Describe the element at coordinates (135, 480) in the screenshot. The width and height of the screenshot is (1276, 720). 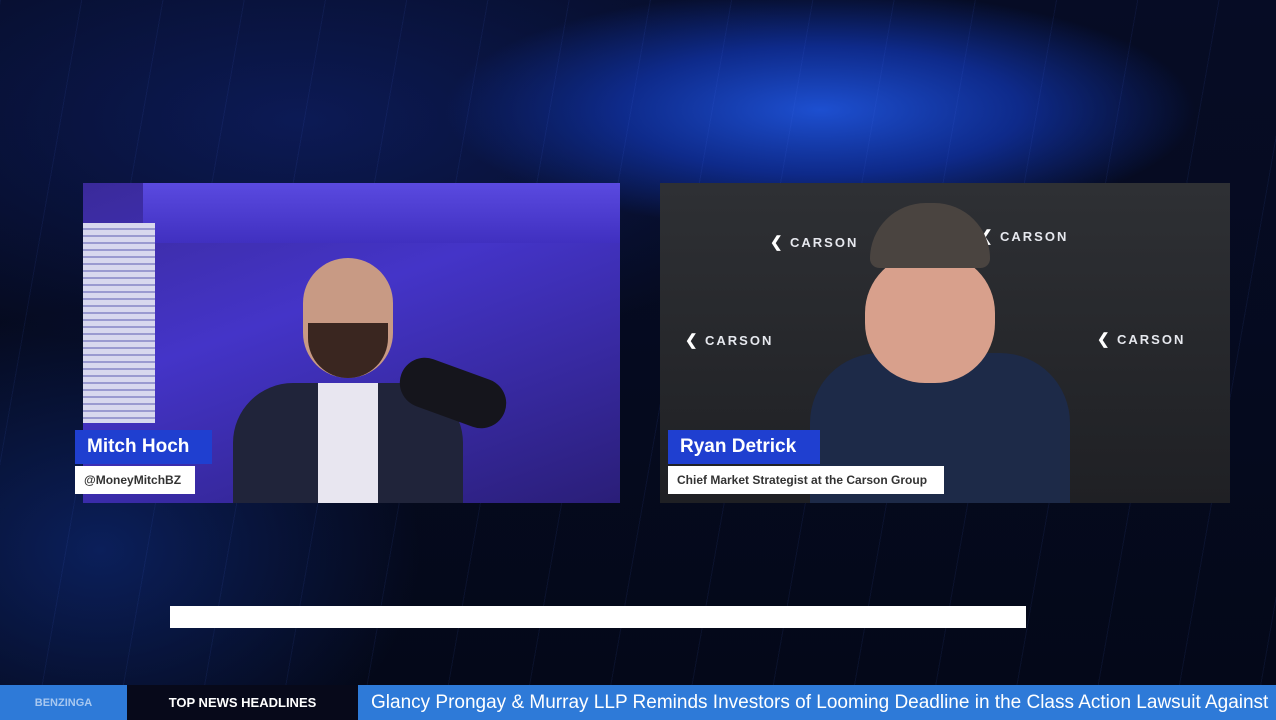
I see `host-handle: @MoneyMitchBZ` at that location.